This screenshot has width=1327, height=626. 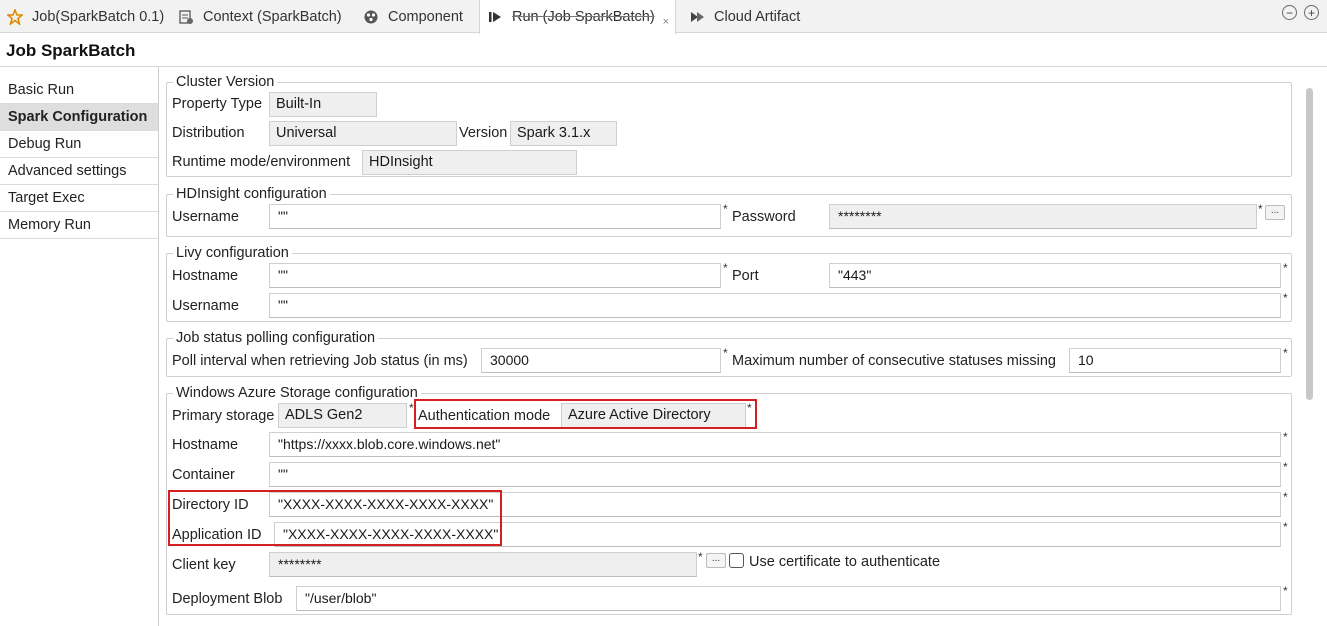 What do you see at coordinates (227, 599) in the screenshot?
I see `deployment-blob-label: Deployment Blob` at bounding box center [227, 599].